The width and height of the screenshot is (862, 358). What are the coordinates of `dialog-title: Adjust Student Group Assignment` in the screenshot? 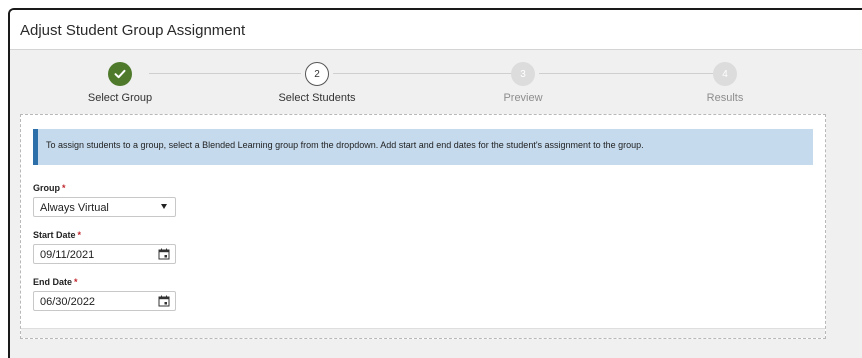 It's located at (133, 30).